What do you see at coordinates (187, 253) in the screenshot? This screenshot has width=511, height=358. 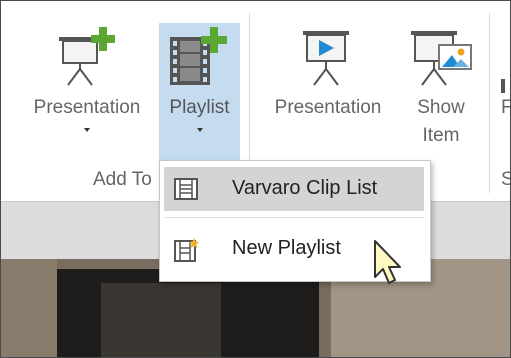 I see `new-playlist-icon` at bounding box center [187, 253].